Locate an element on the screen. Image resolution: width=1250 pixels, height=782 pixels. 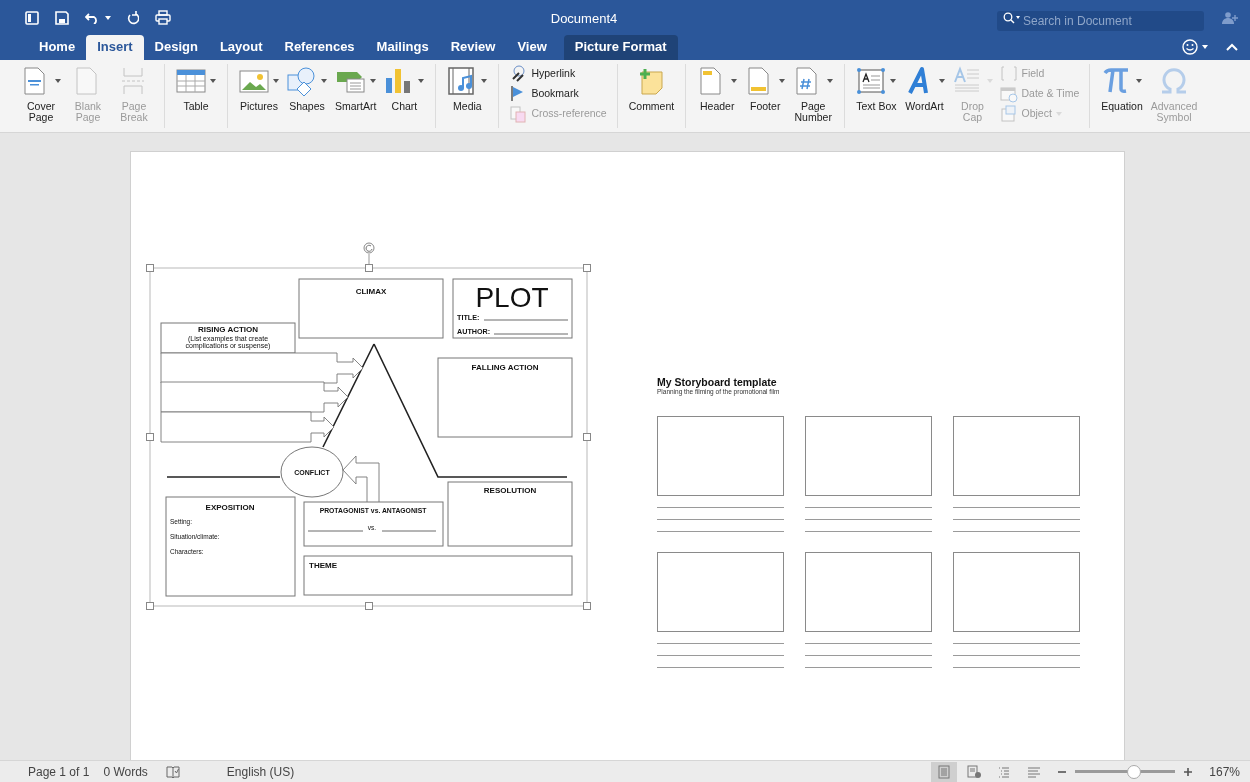
storyboard-title: My Storyboard template is located at coordinates (717, 382).